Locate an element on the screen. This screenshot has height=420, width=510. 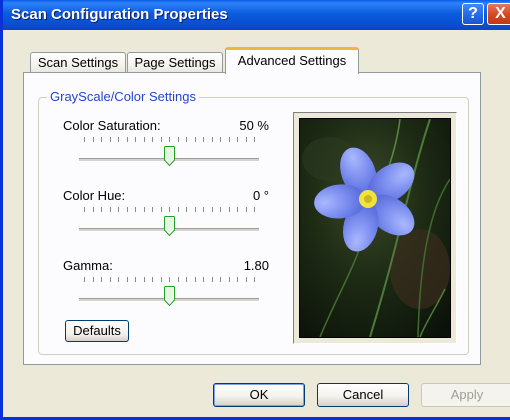
window-title: Scan Configuration Properties is located at coordinates (119, 14).